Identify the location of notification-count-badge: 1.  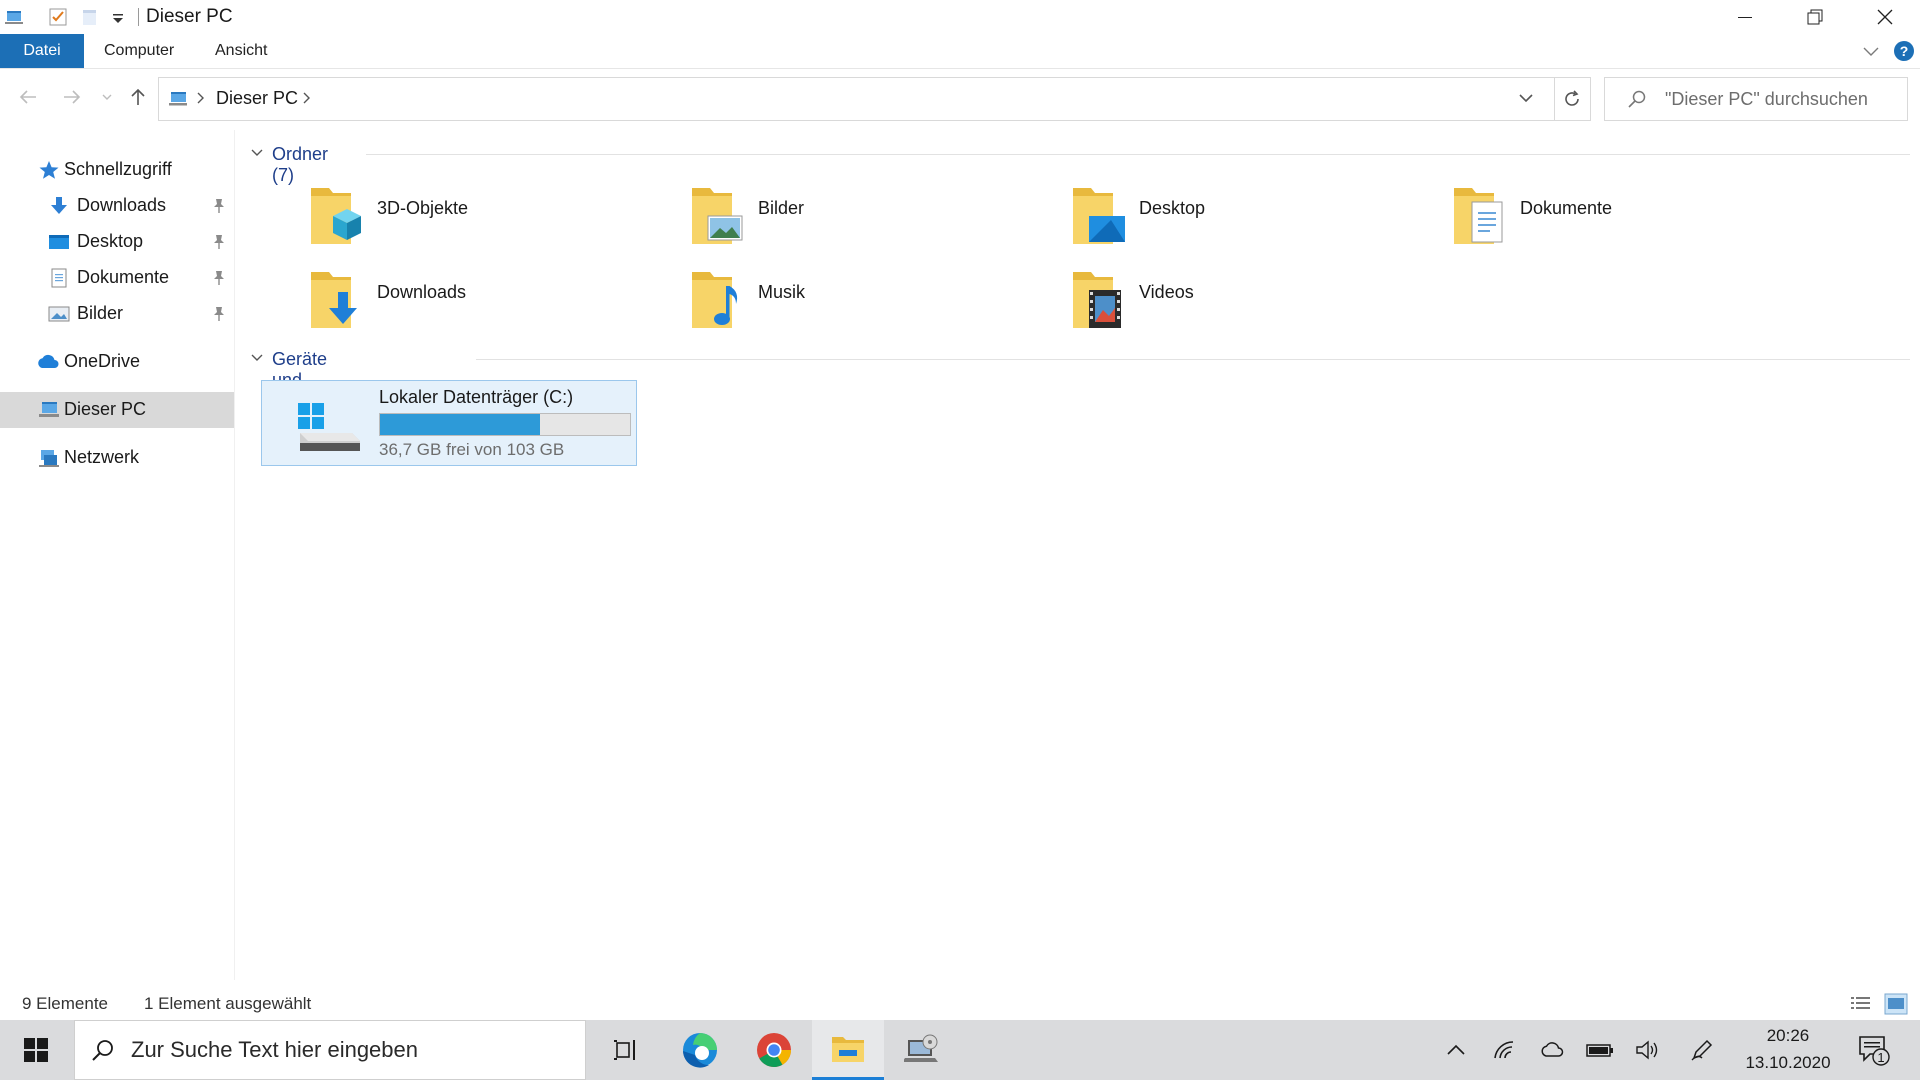
(1881, 1057).